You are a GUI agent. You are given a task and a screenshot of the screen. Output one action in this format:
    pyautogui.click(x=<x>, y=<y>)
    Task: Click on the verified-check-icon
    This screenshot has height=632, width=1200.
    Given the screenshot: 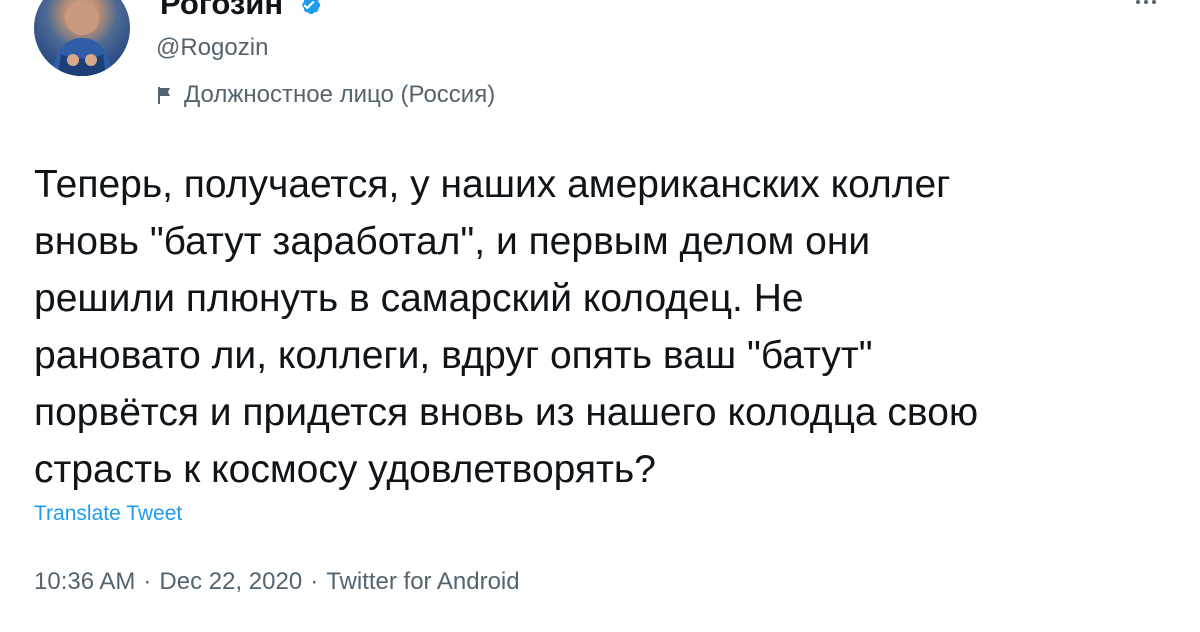 What is the action you would take?
    pyautogui.click(x=311, y=7)
    